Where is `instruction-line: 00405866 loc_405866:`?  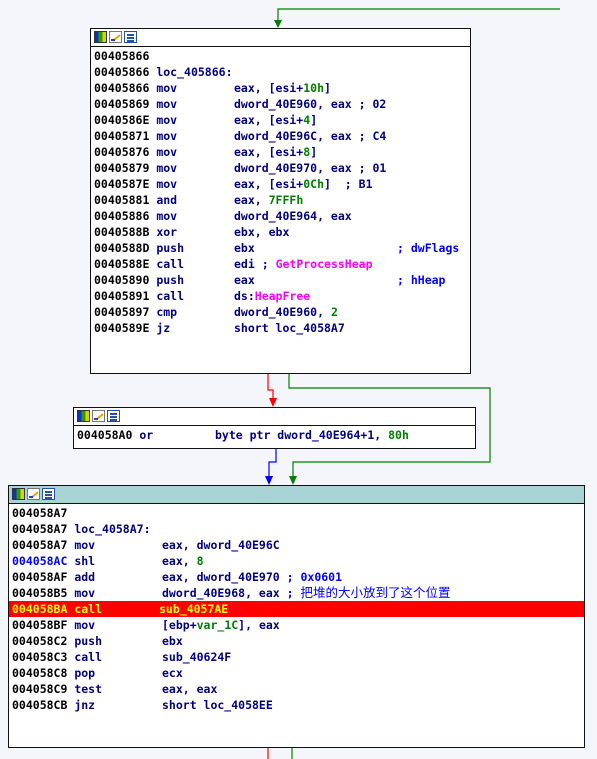
instruction-line: 00405866 loc_405866: is located at coordinates (280, 72).